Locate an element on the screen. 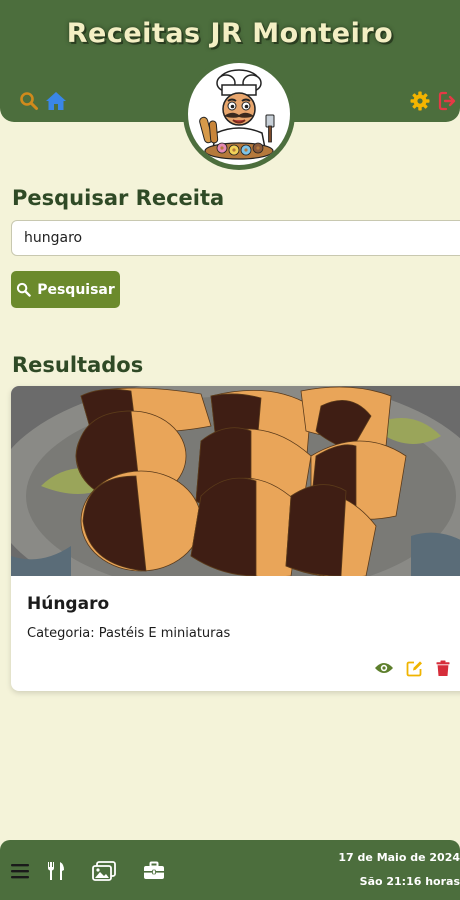 This screenshot has height=900, width=460. search-button: Pesquisar is located at coordinates (65, 289).